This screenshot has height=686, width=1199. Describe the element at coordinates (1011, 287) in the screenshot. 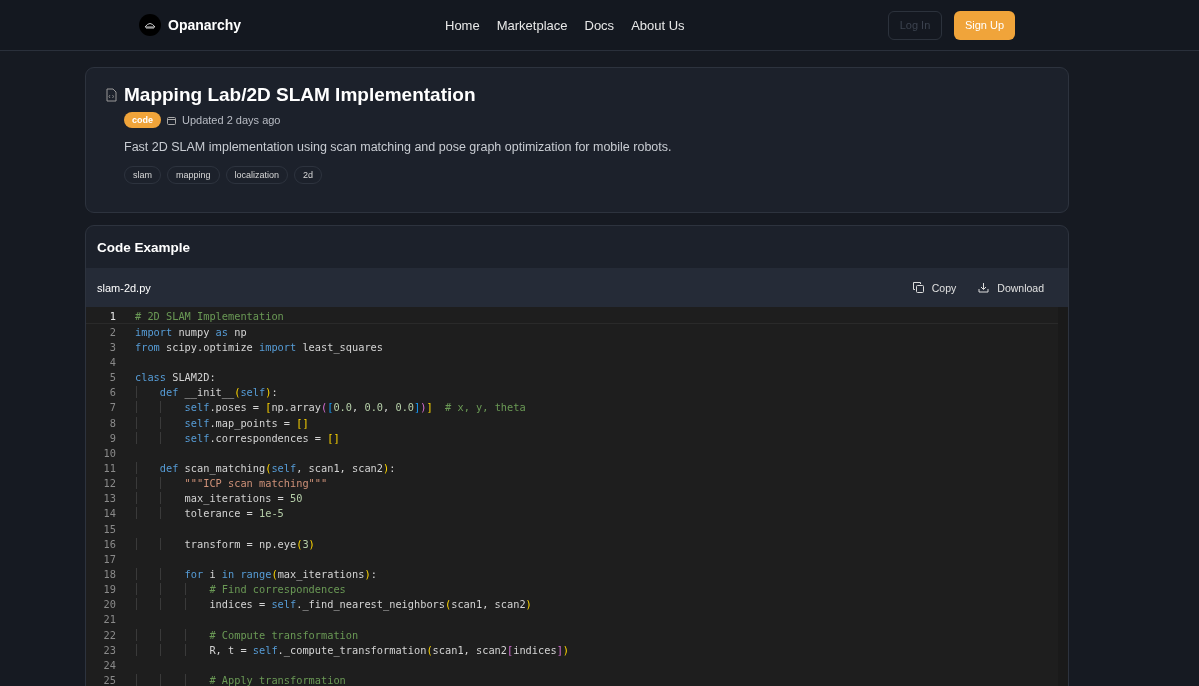

I see `download-button: Download` at that location.